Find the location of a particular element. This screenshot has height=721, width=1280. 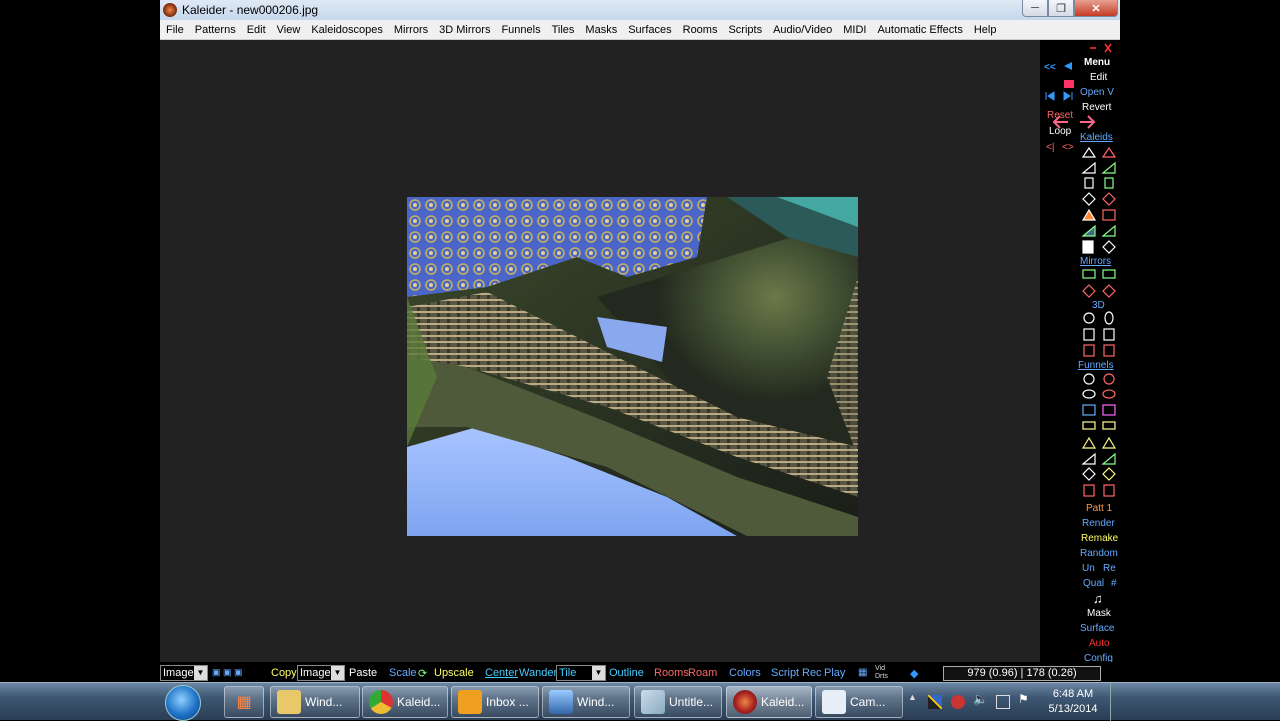

funnel-eye-icon is located at coordinates (1089, 394).